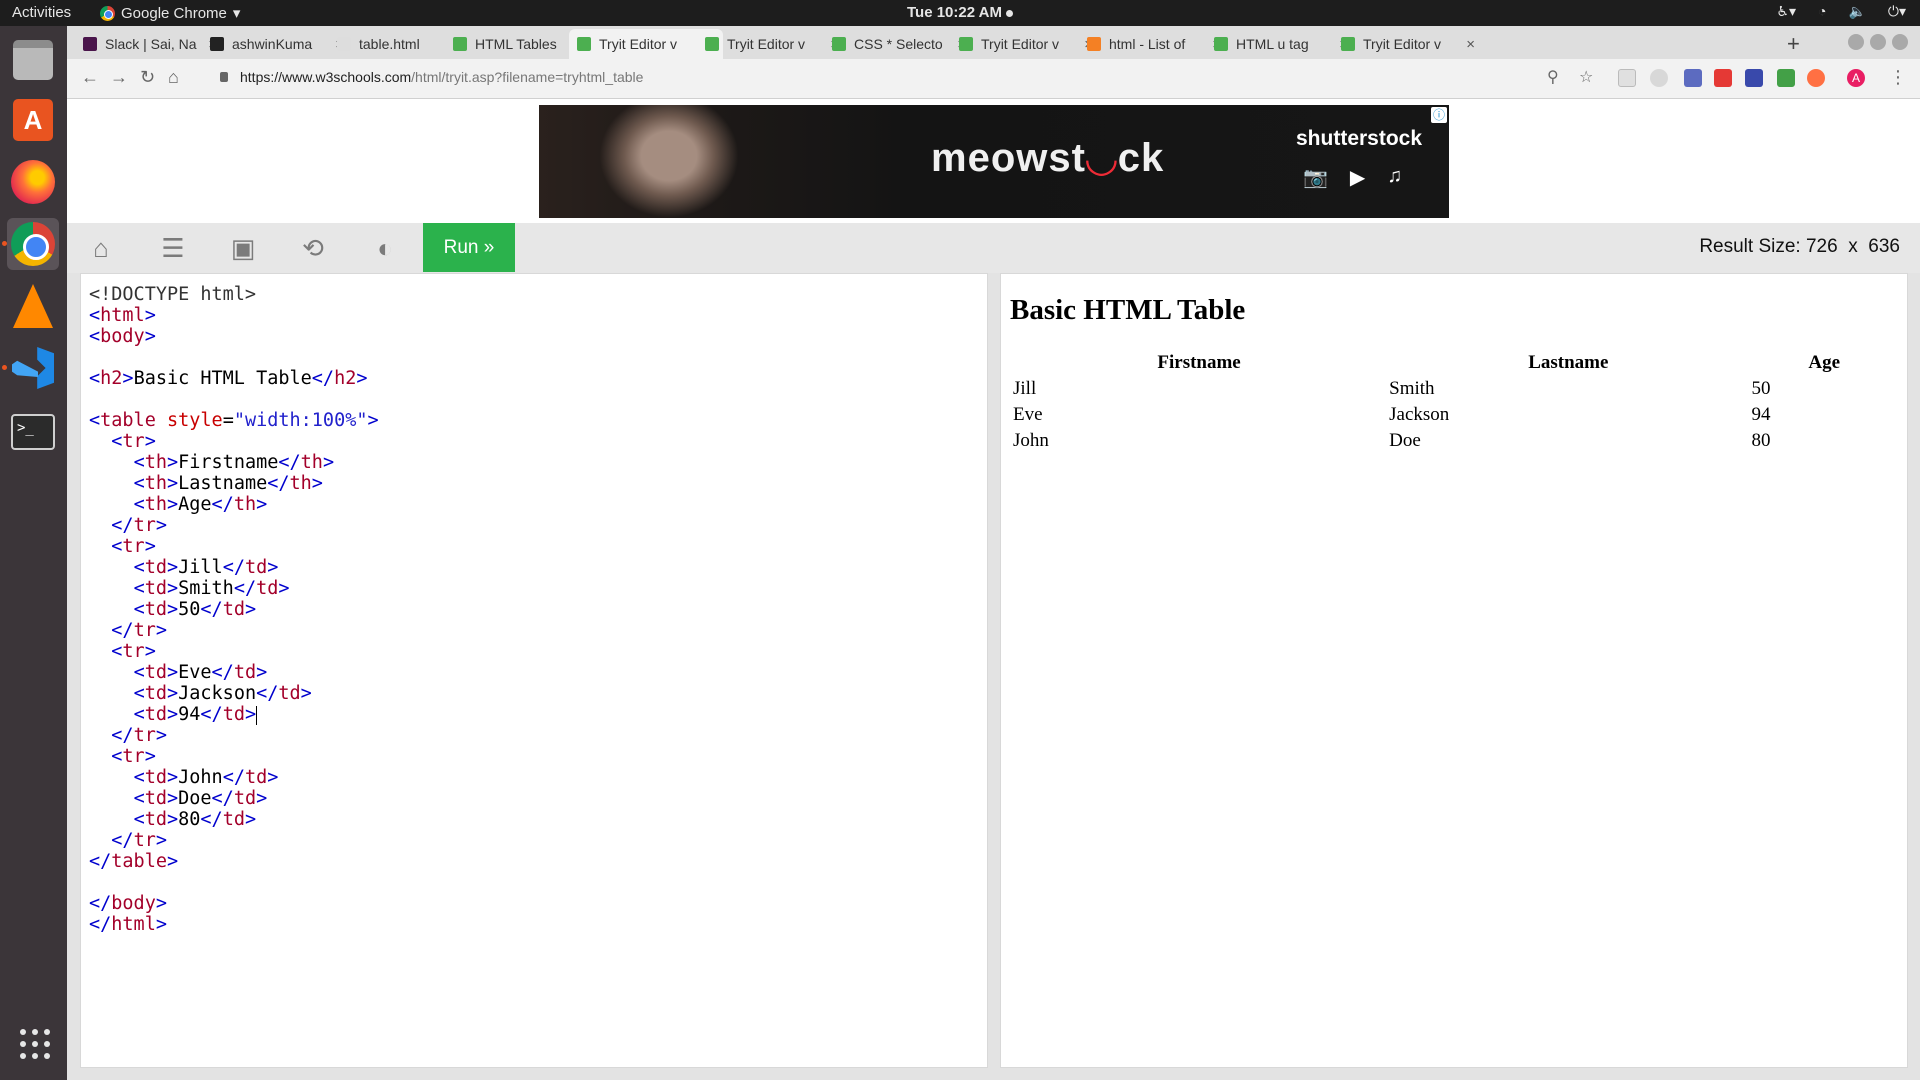  I want to click on terminal-icon: >_, so click(33, 432).